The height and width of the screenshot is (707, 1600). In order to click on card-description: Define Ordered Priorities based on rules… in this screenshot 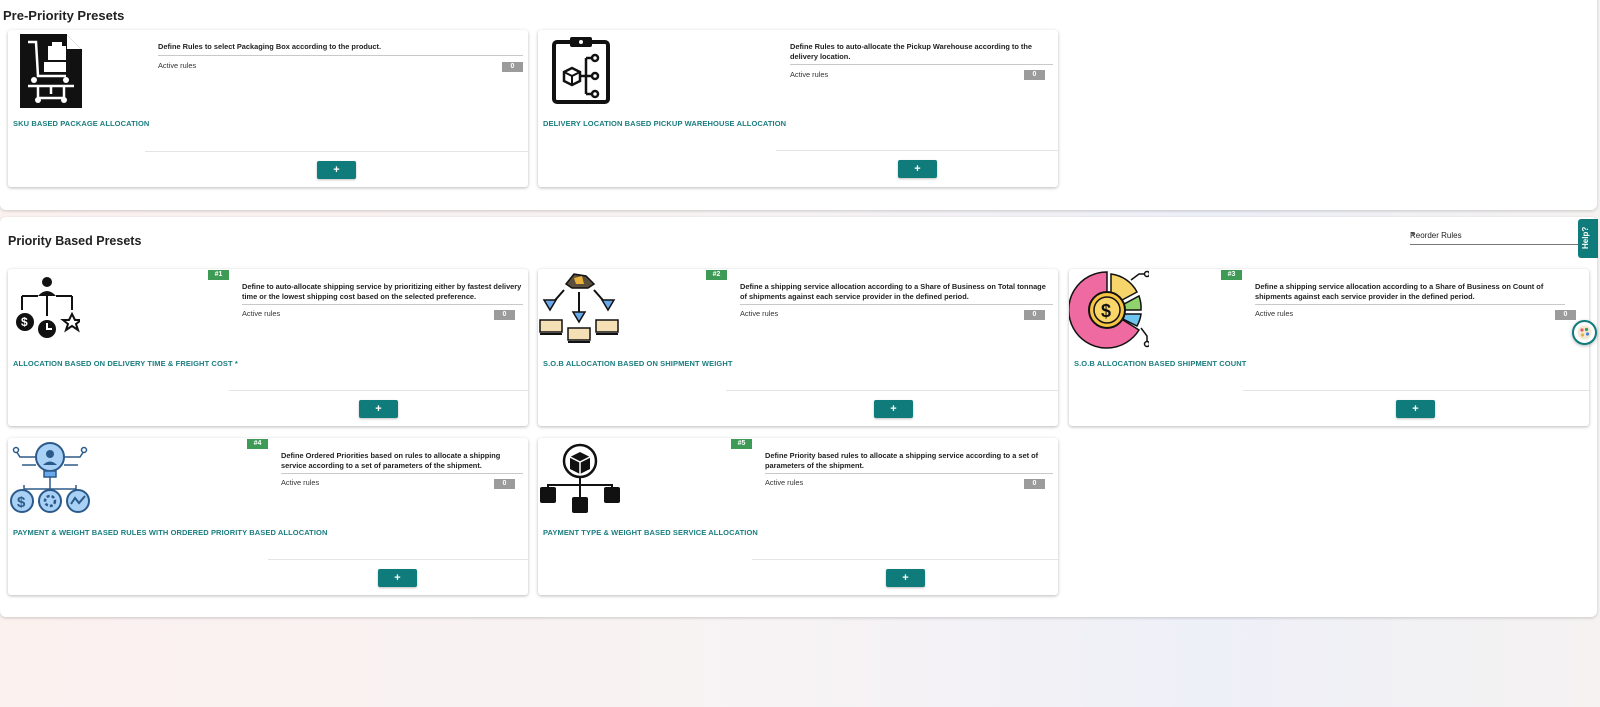, I will do `click(391, 460)`.